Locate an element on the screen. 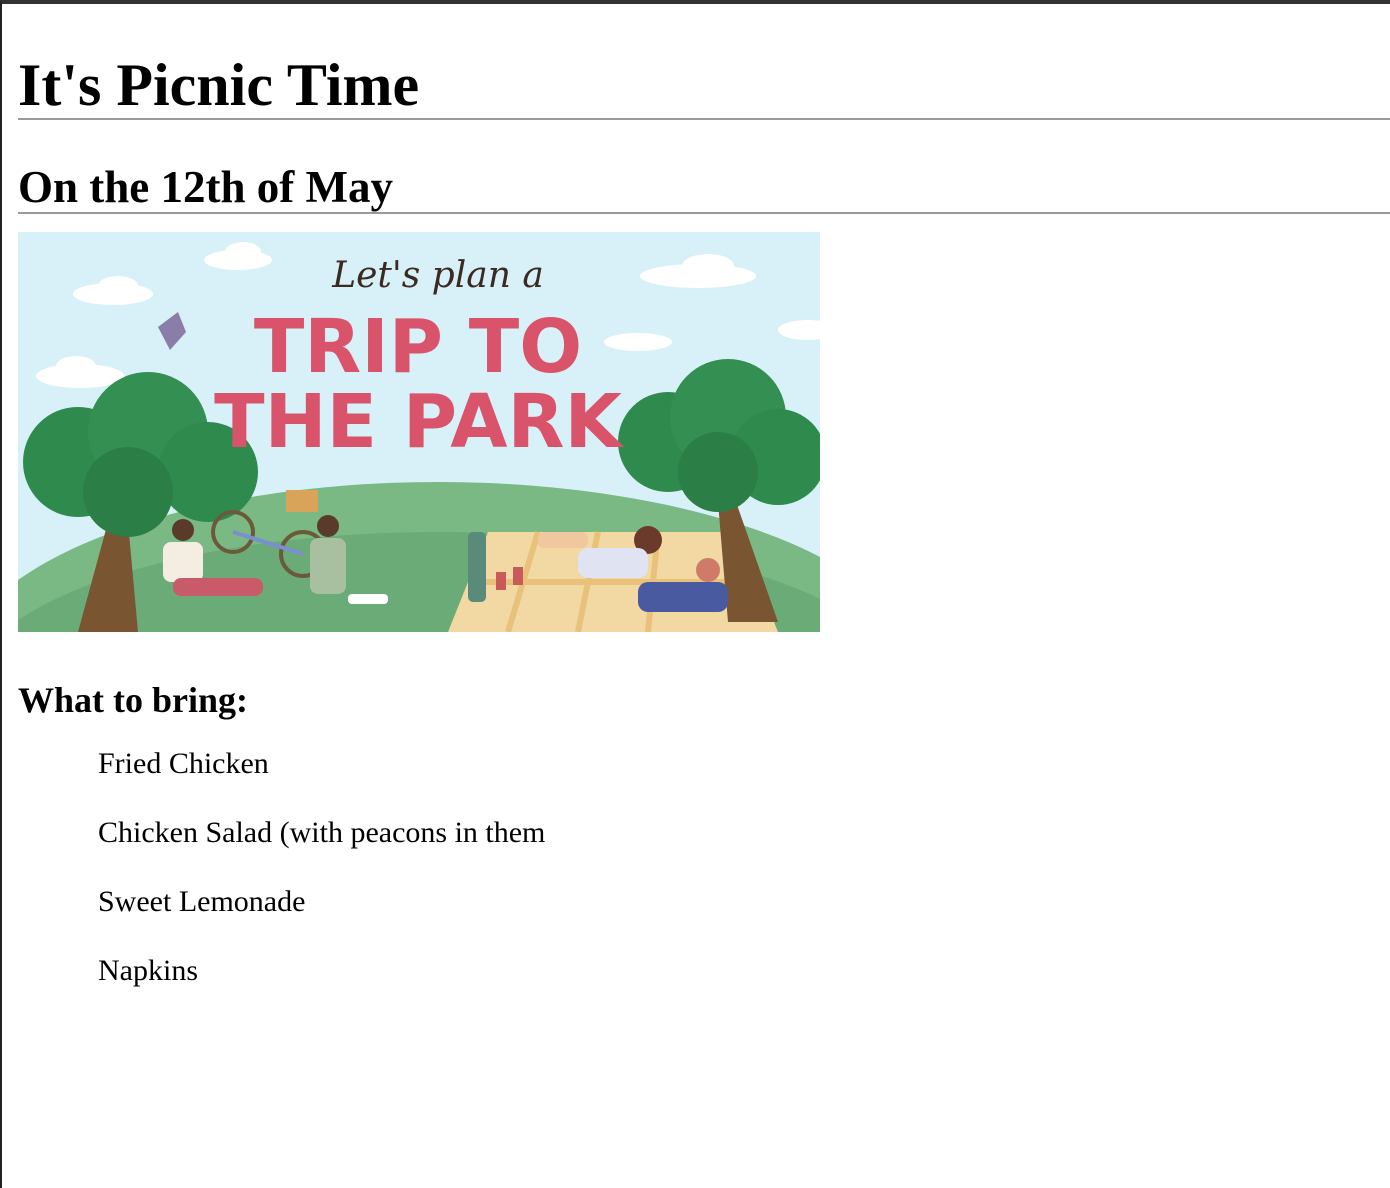  banner-headline-line2: THE PARK is located at coordinates (419, 422).